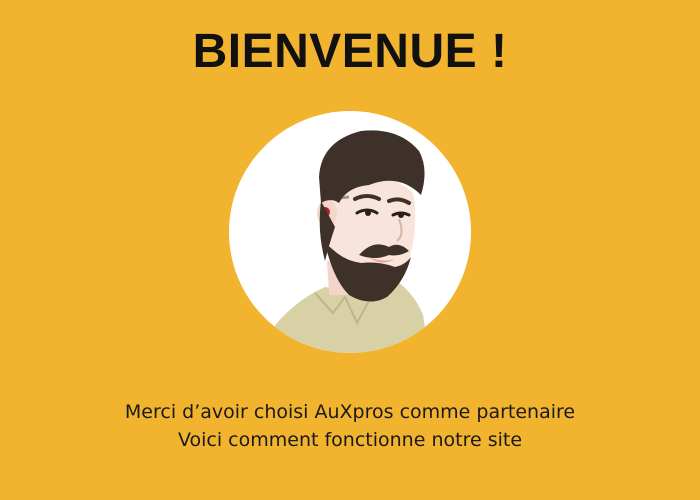  I want to click on avatar-pupil-right, so click(401, 215).